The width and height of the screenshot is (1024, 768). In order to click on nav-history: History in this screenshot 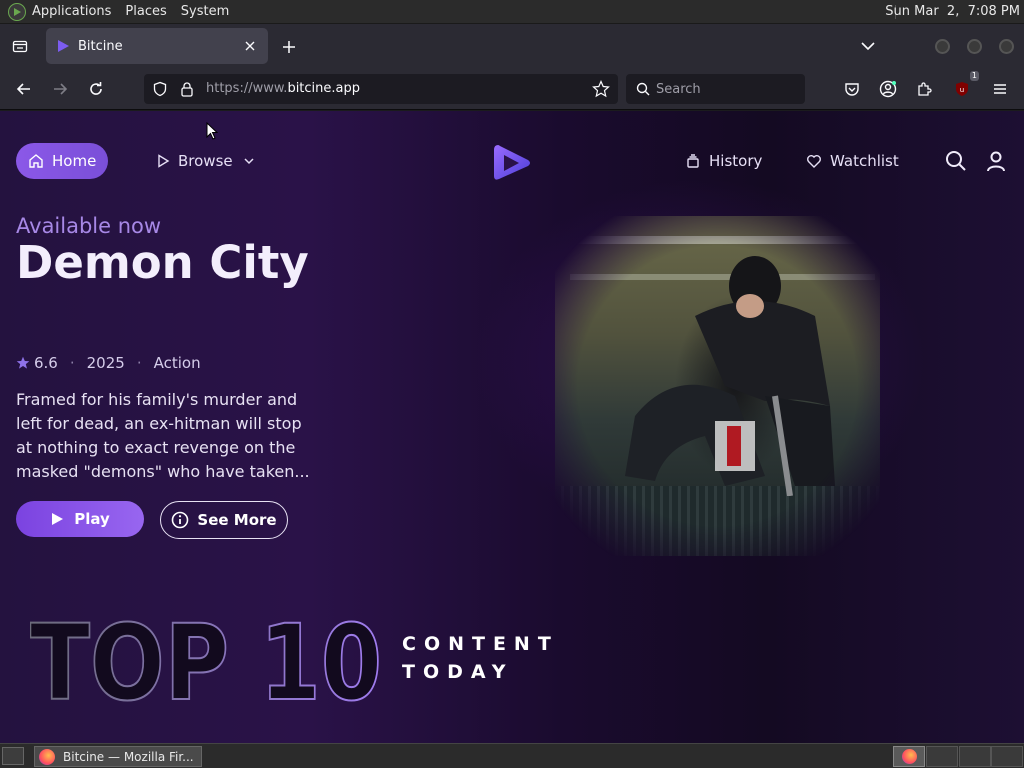, I will do `click(723, 161)`.